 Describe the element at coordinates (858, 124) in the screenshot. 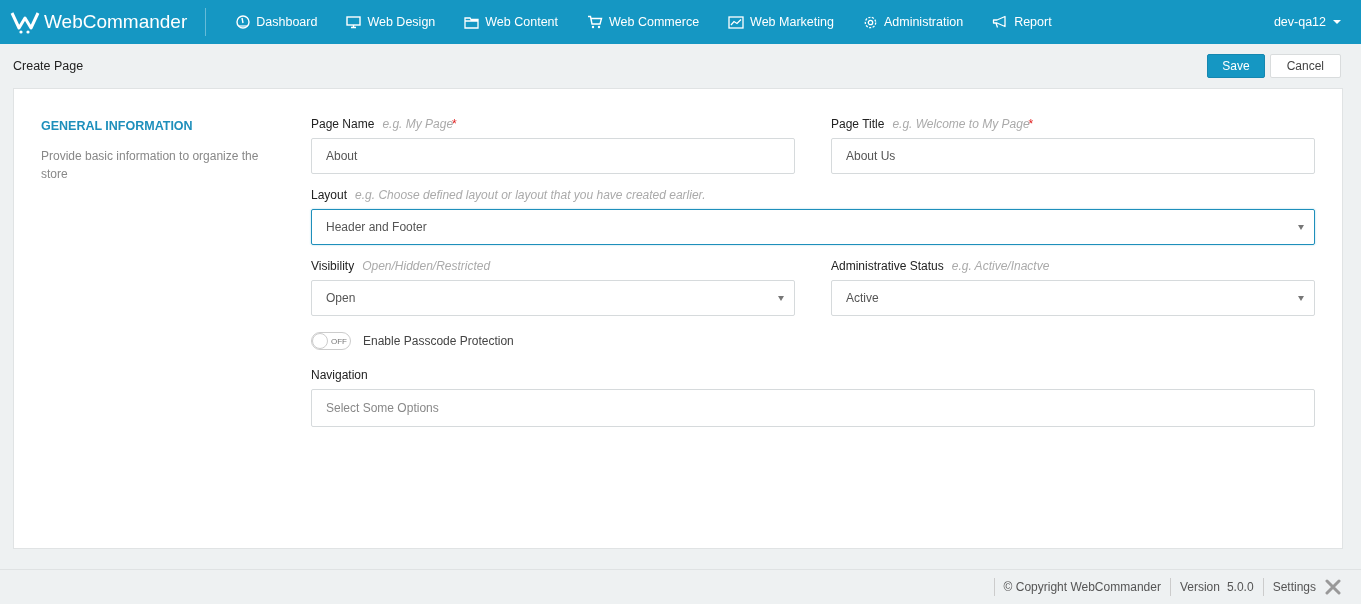

I see `field-label: Page Title` at that location.